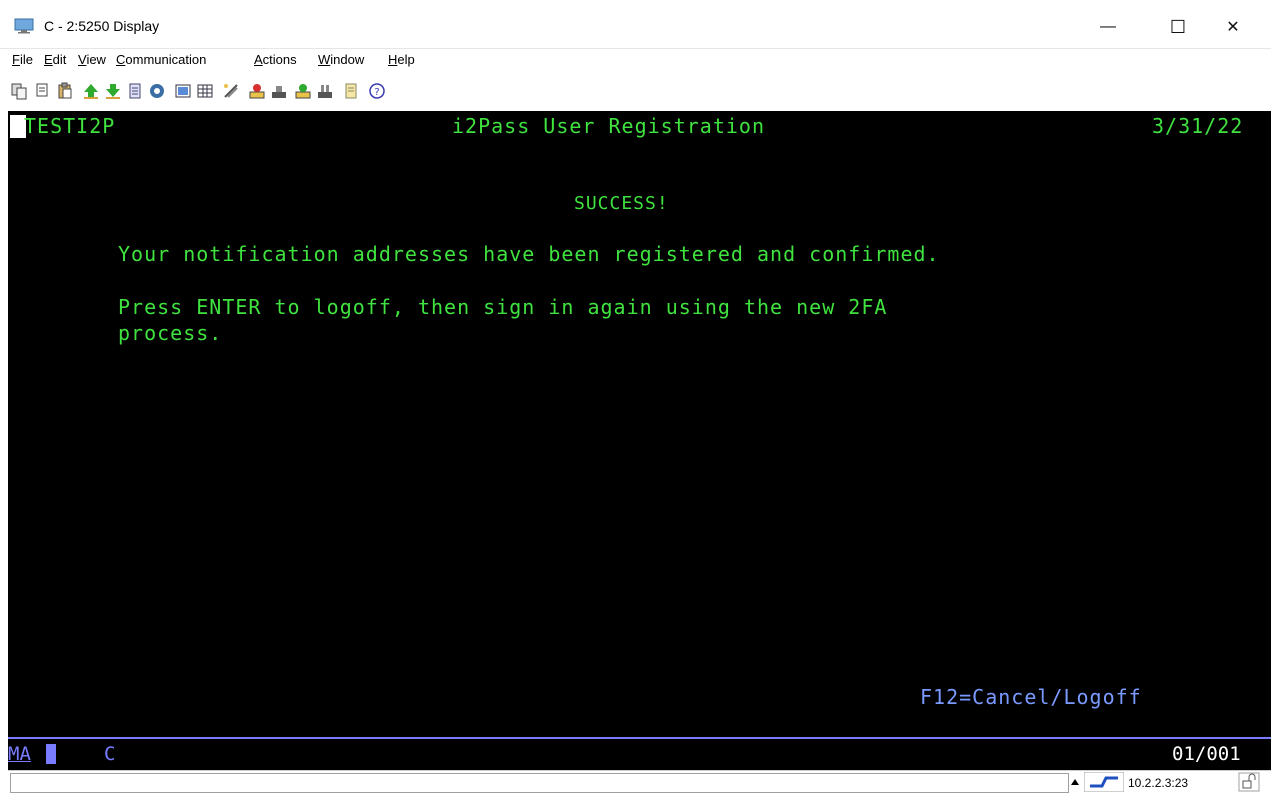  I want to click on window-title: C - 2:5250 Display, so click(102, 26).